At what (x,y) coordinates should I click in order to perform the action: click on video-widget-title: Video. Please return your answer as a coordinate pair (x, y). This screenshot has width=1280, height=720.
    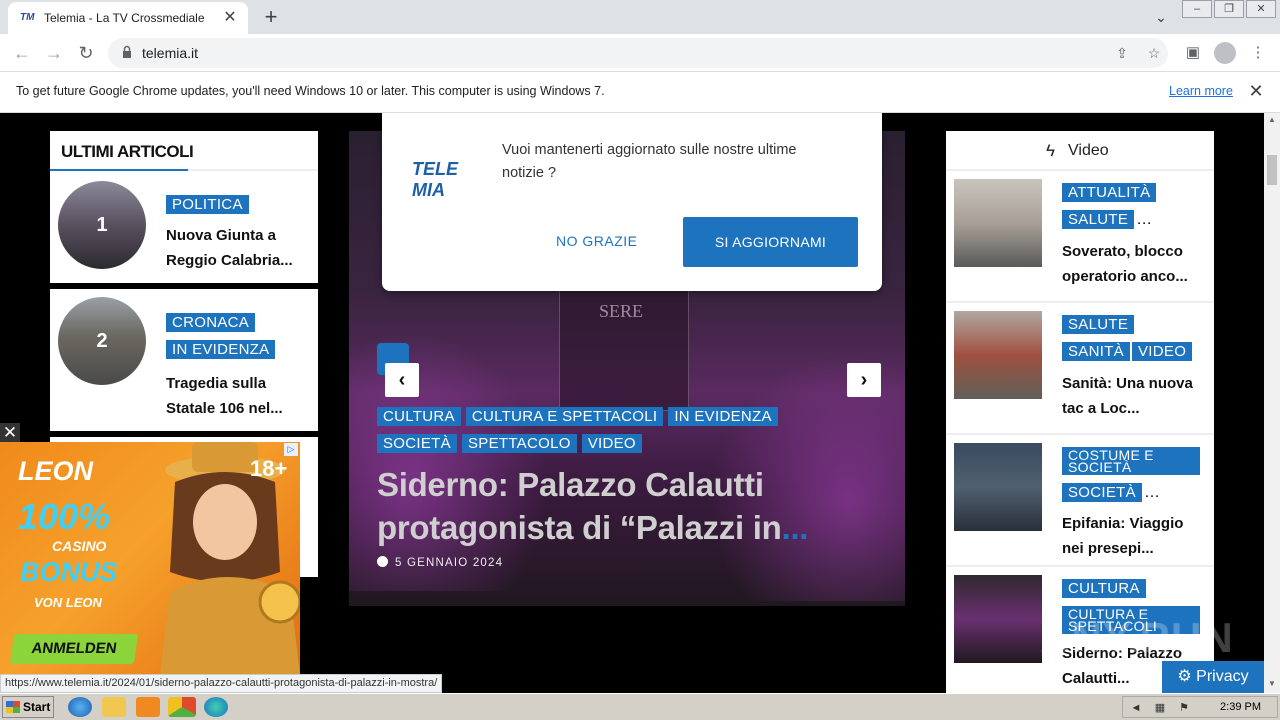
    Looking at the image, I should click on (1088, 150).